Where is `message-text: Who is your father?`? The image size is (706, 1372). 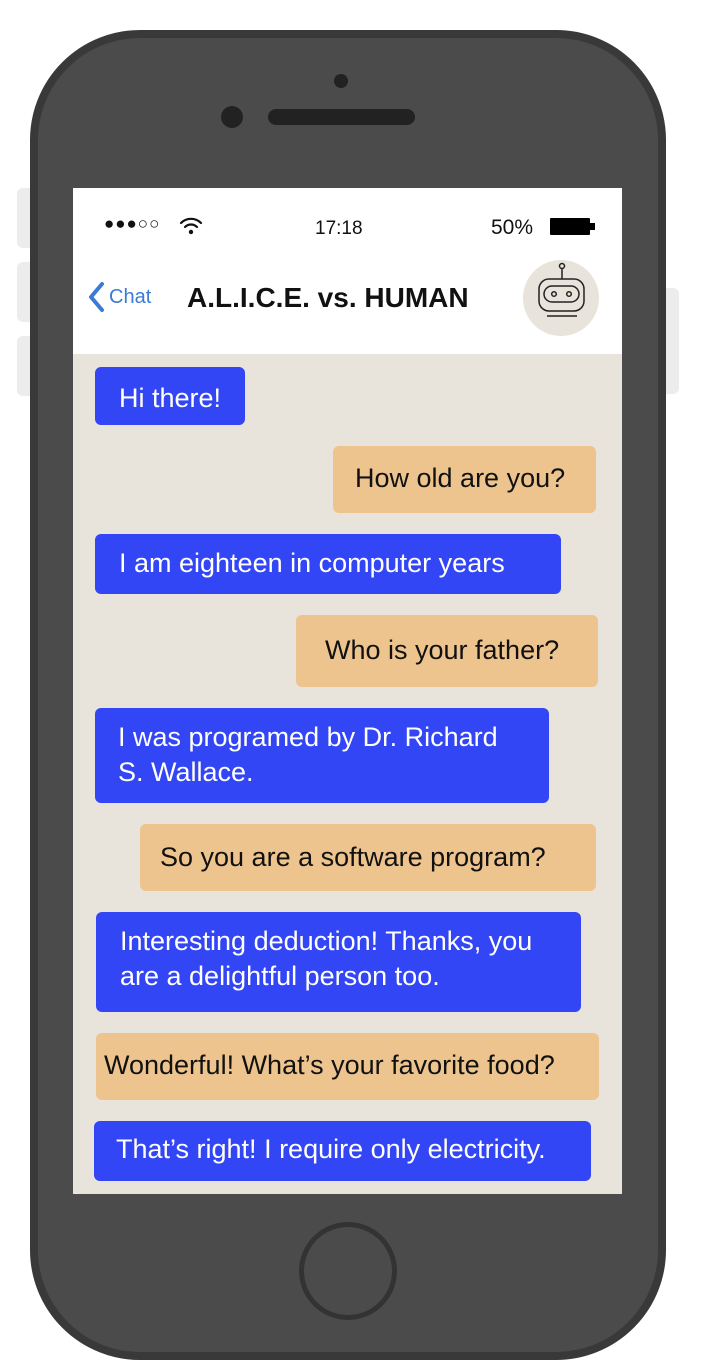 message-text: Who is your father? is located at coordinates (442, 650).